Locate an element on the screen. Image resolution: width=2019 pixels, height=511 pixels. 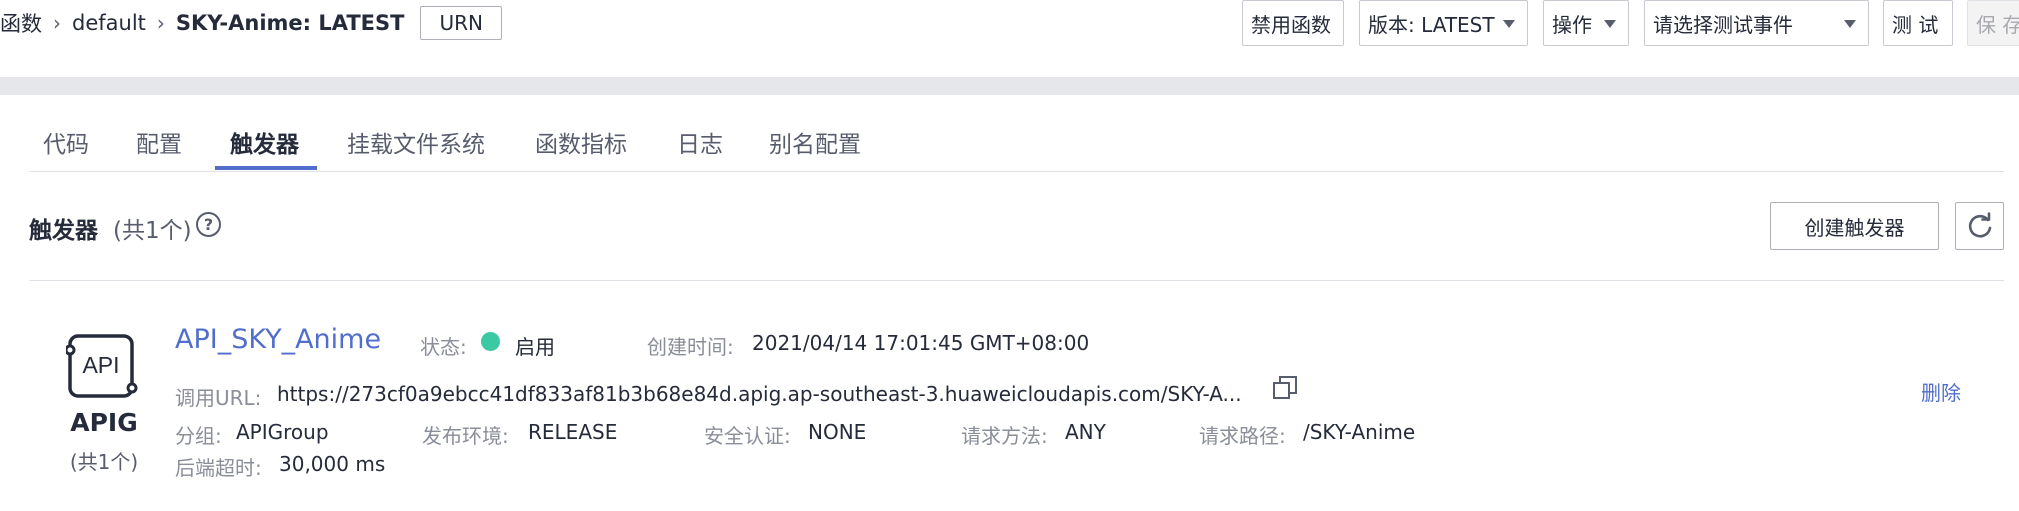
function-tabs: 代码 配置 触发器 挂载文件系统 函数指标 日志 别名配置 is located at coordinates (1016, 133).